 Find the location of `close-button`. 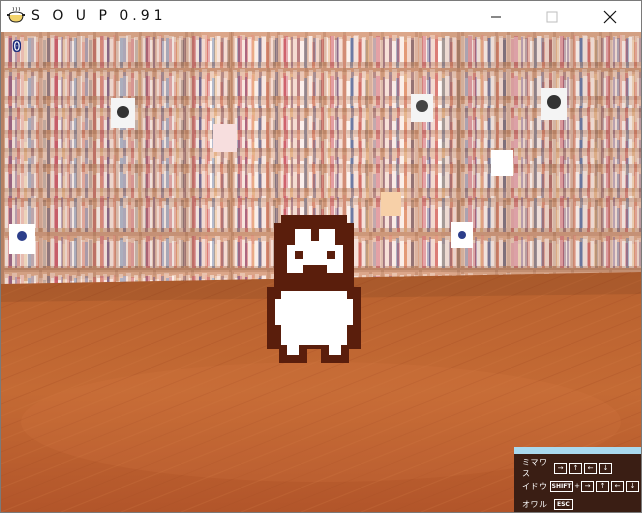

close-button is located at coordinates (610, 16).